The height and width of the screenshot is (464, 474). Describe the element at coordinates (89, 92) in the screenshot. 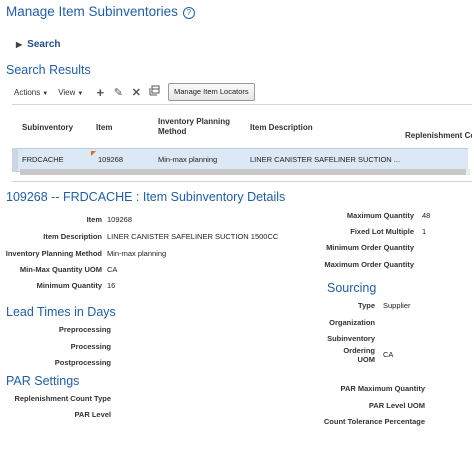

I see `results-toolbar: Actions ▼ View ▼ + ✎ ✕` at that location.